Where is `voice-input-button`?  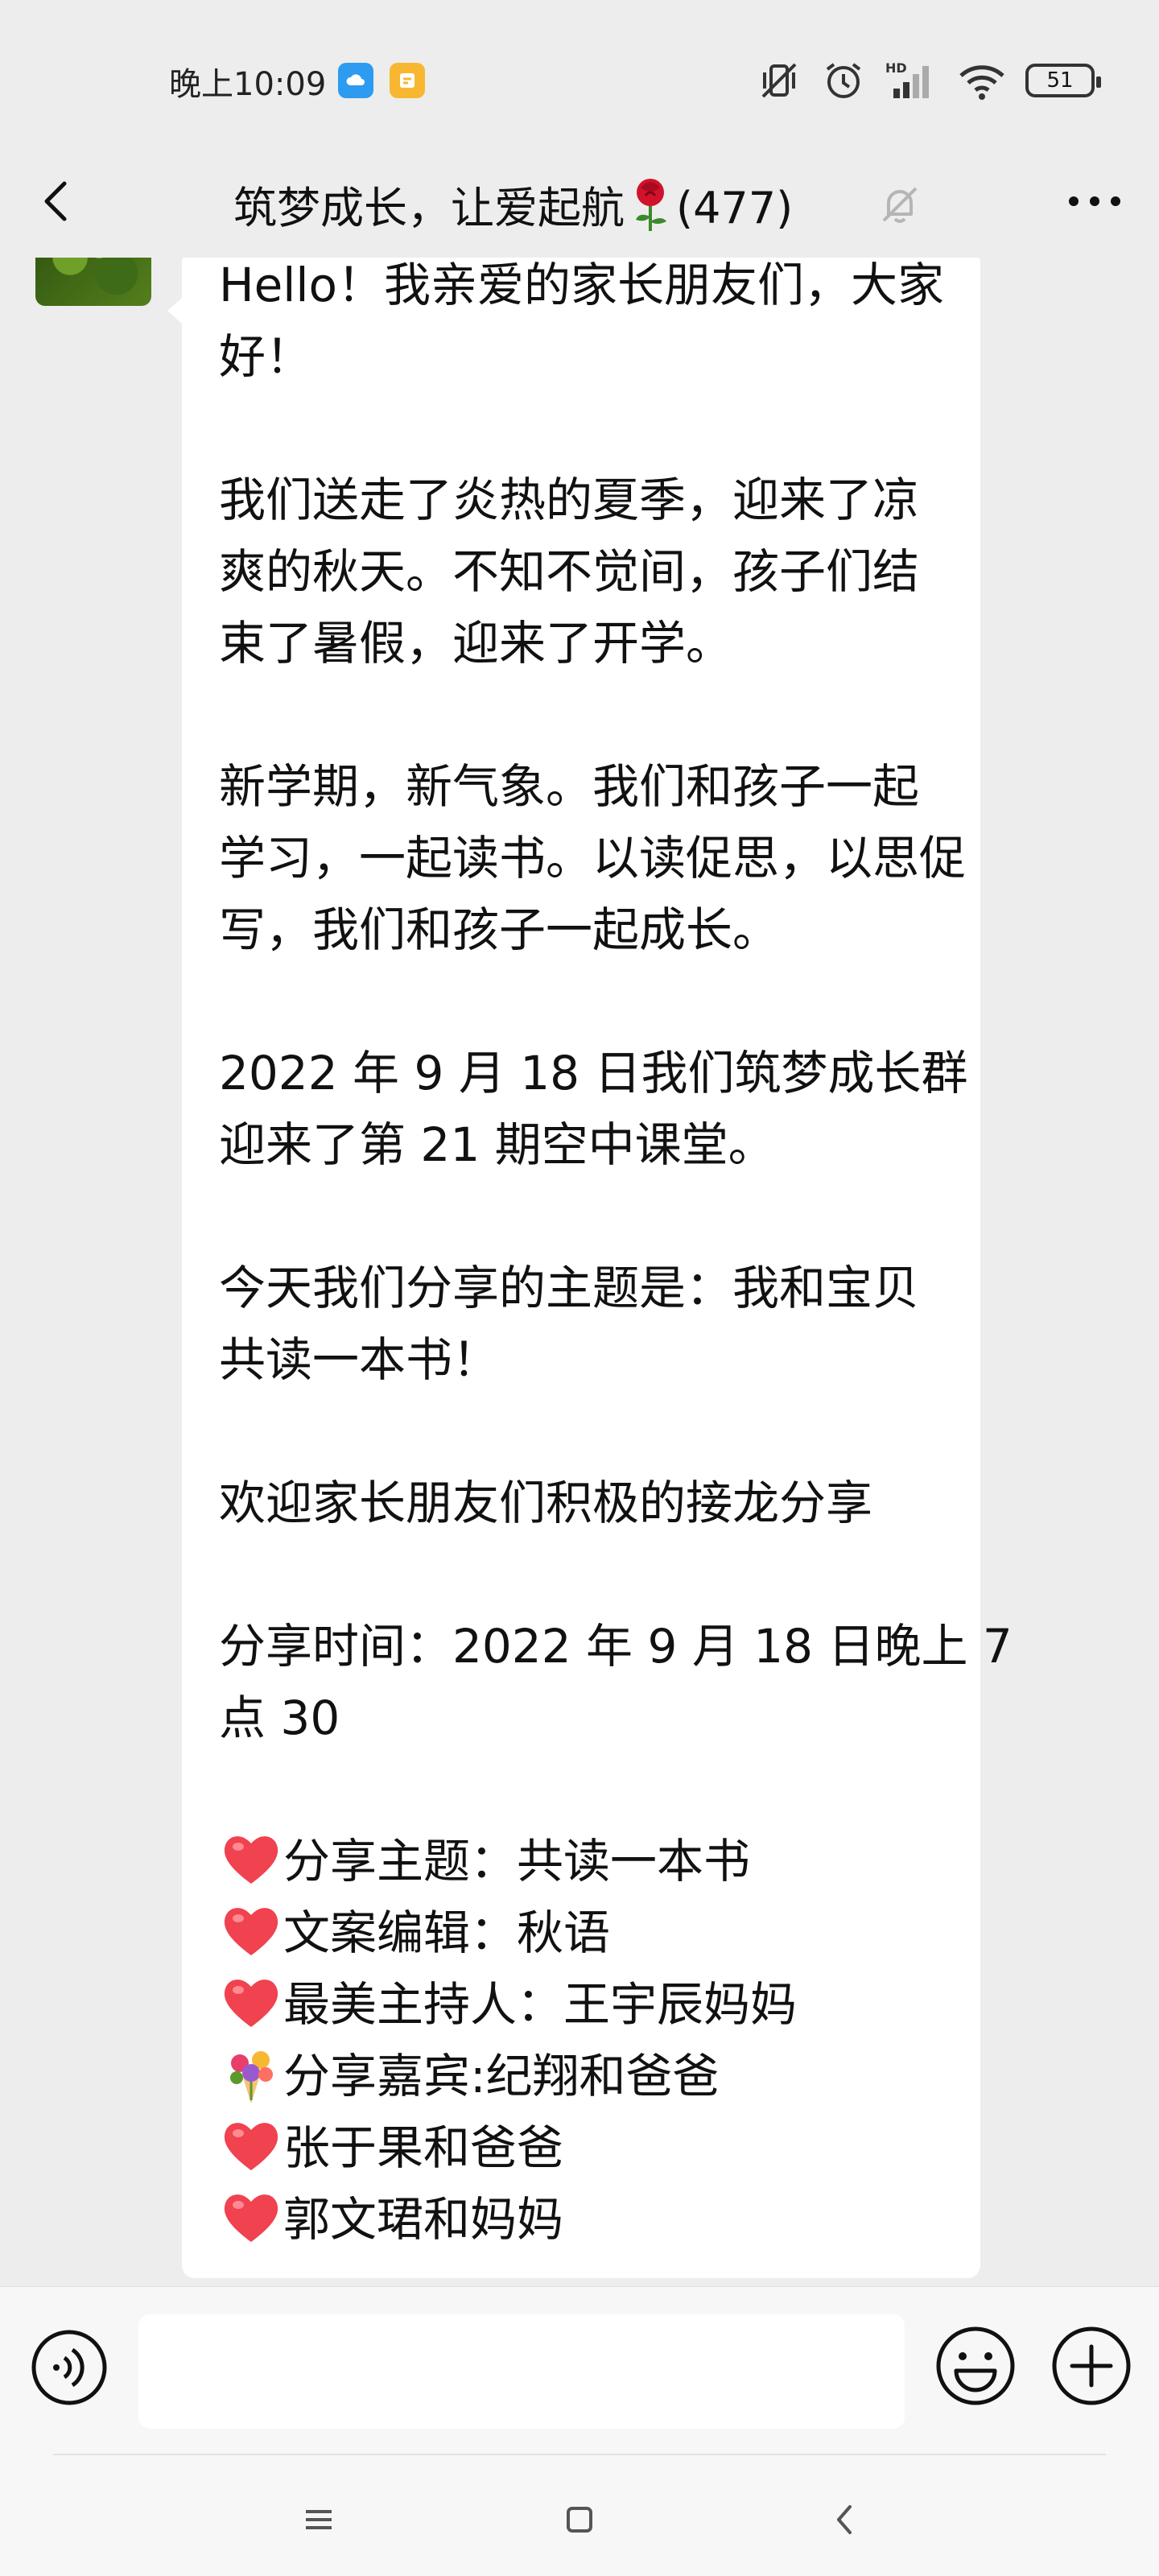
voice-input-button is located at coordinates (69, 2367).